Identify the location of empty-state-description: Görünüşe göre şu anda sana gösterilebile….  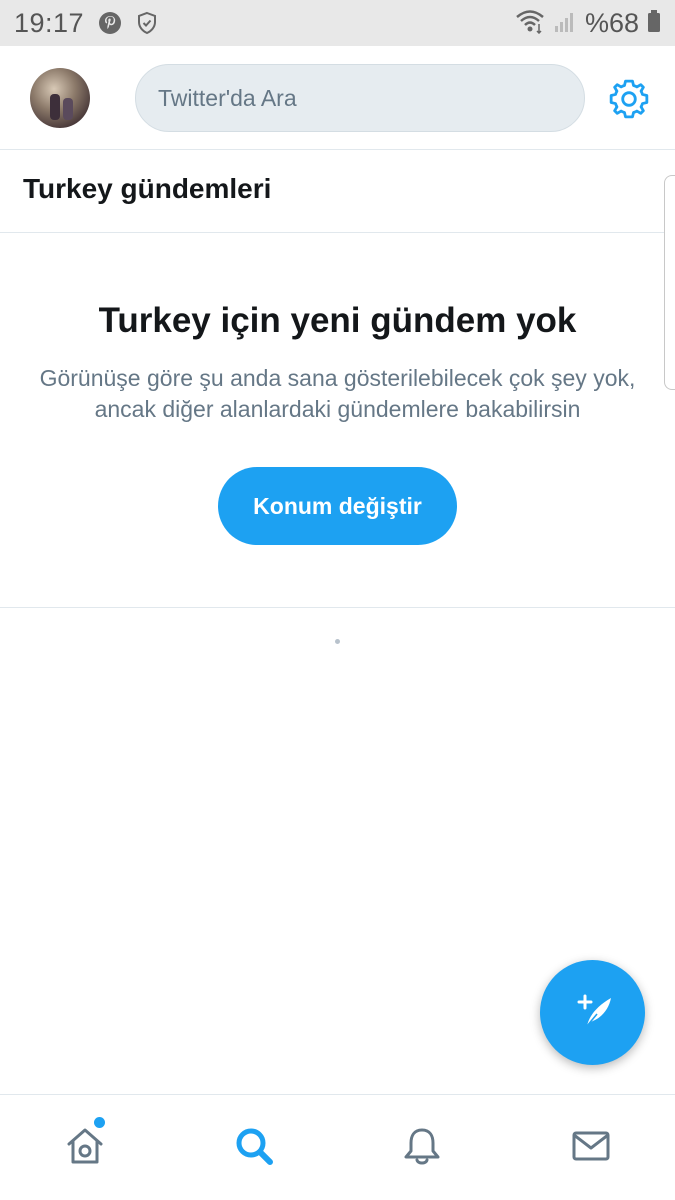
(337, 393).